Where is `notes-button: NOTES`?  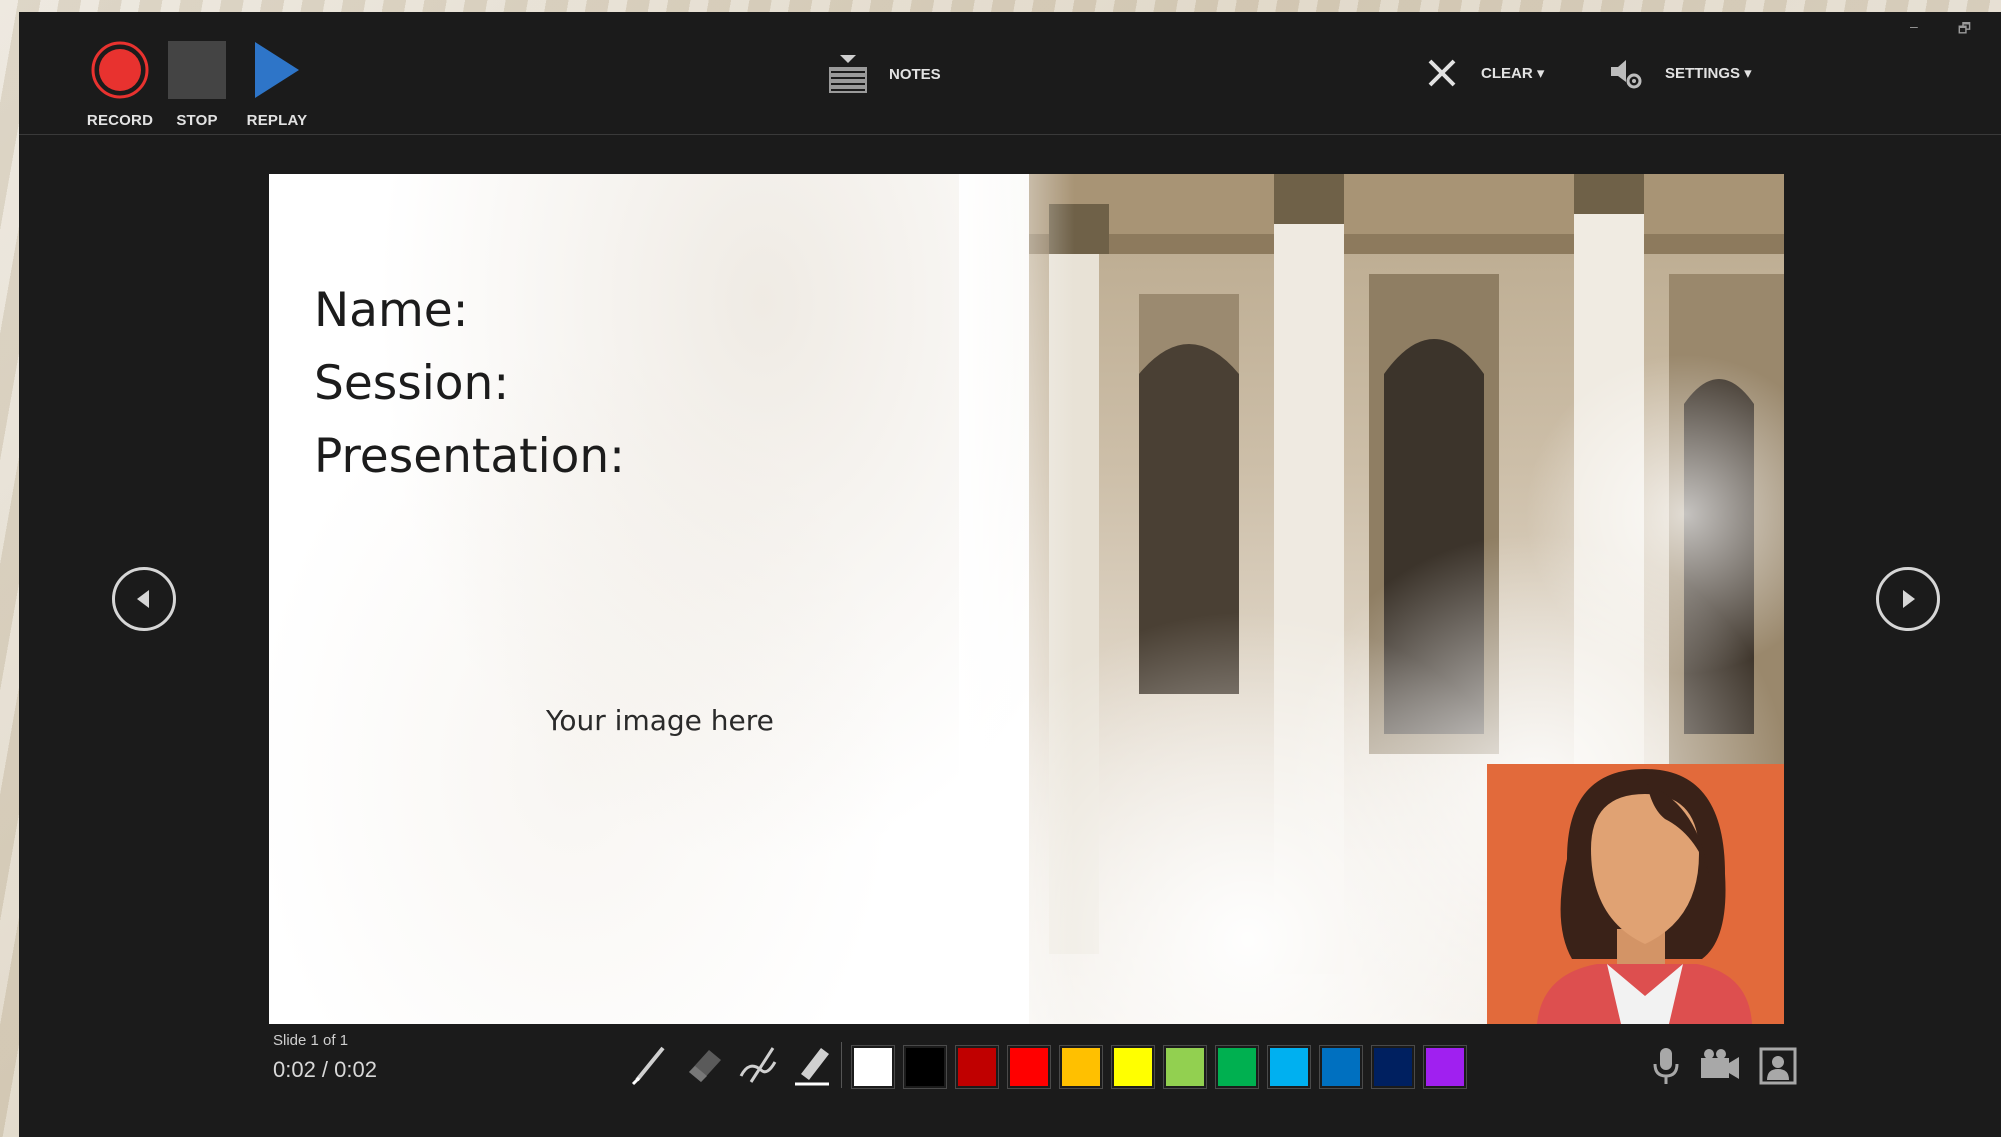
notes-button: NOTES is located at coordinates (884, 74).